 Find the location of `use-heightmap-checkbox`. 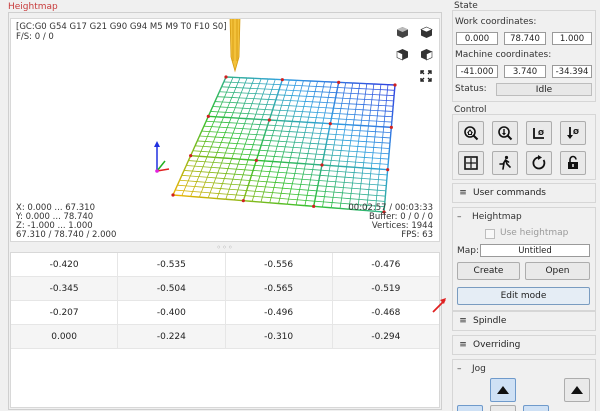

use-heightmap-checkbox is located at coordinates (490, 234).